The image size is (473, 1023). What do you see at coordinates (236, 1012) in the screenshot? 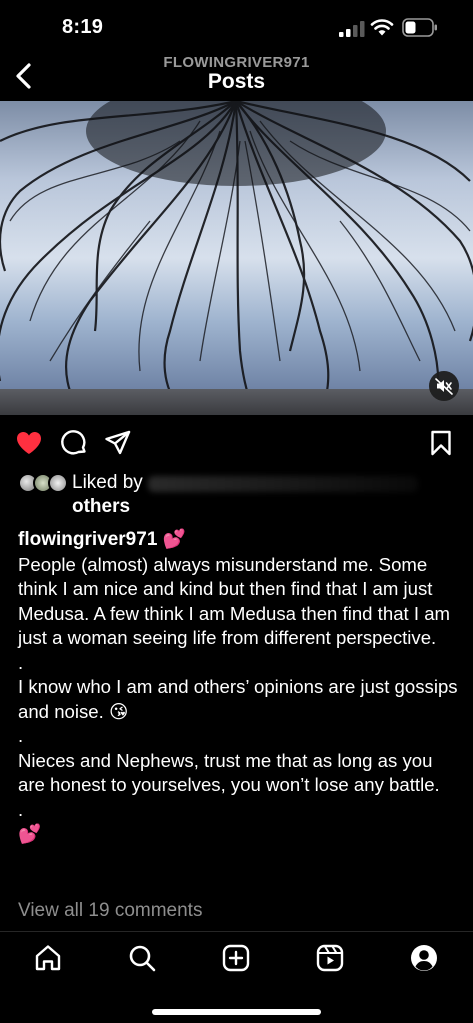
I see `home-indicator` at bounding box center [236, 1012].